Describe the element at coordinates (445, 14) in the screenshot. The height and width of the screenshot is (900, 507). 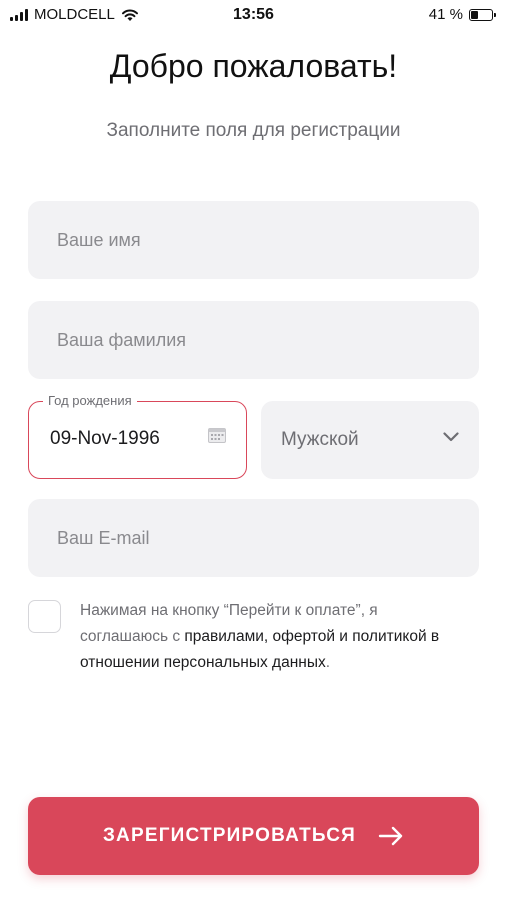
I see `battery-percent: 41 %` at that location.